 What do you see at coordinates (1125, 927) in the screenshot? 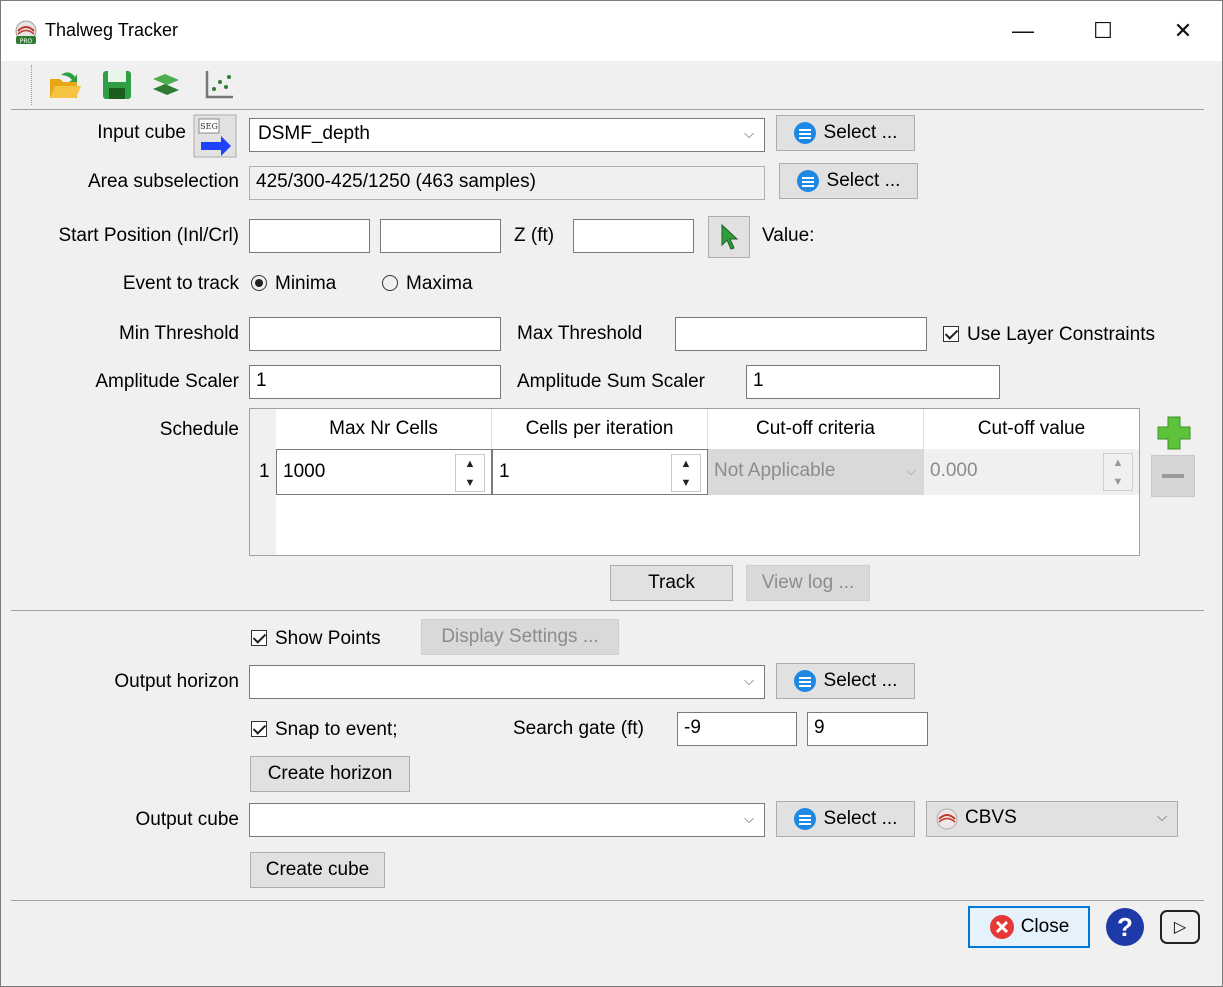
I see `help-icon: ?` at bounding box center [1125, 927].